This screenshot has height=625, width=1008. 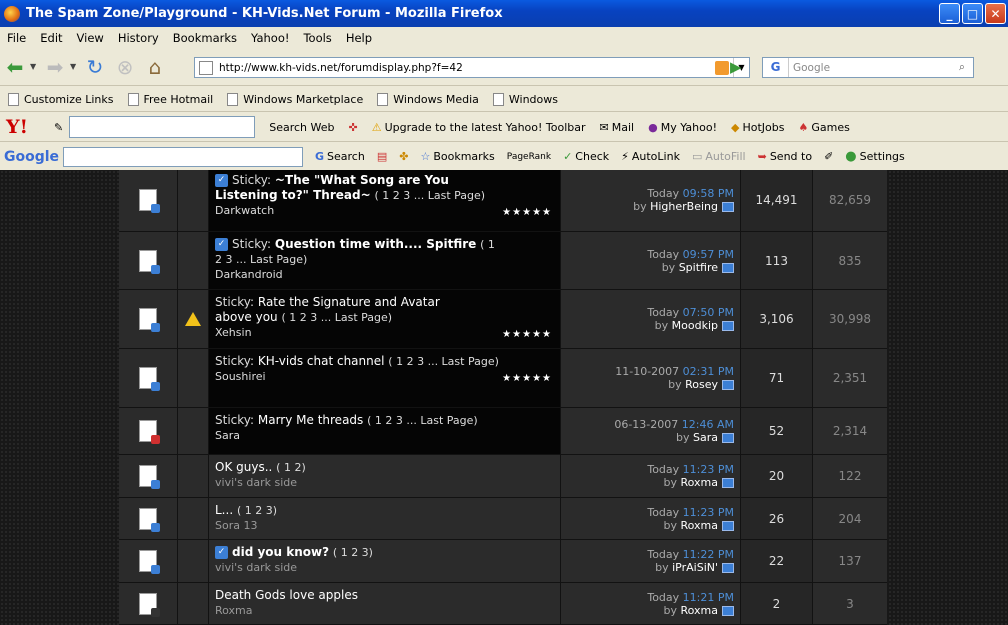 I want to click on bookmark-windows-marketplace: Windows Marketplace, so click(x=295, y=99).